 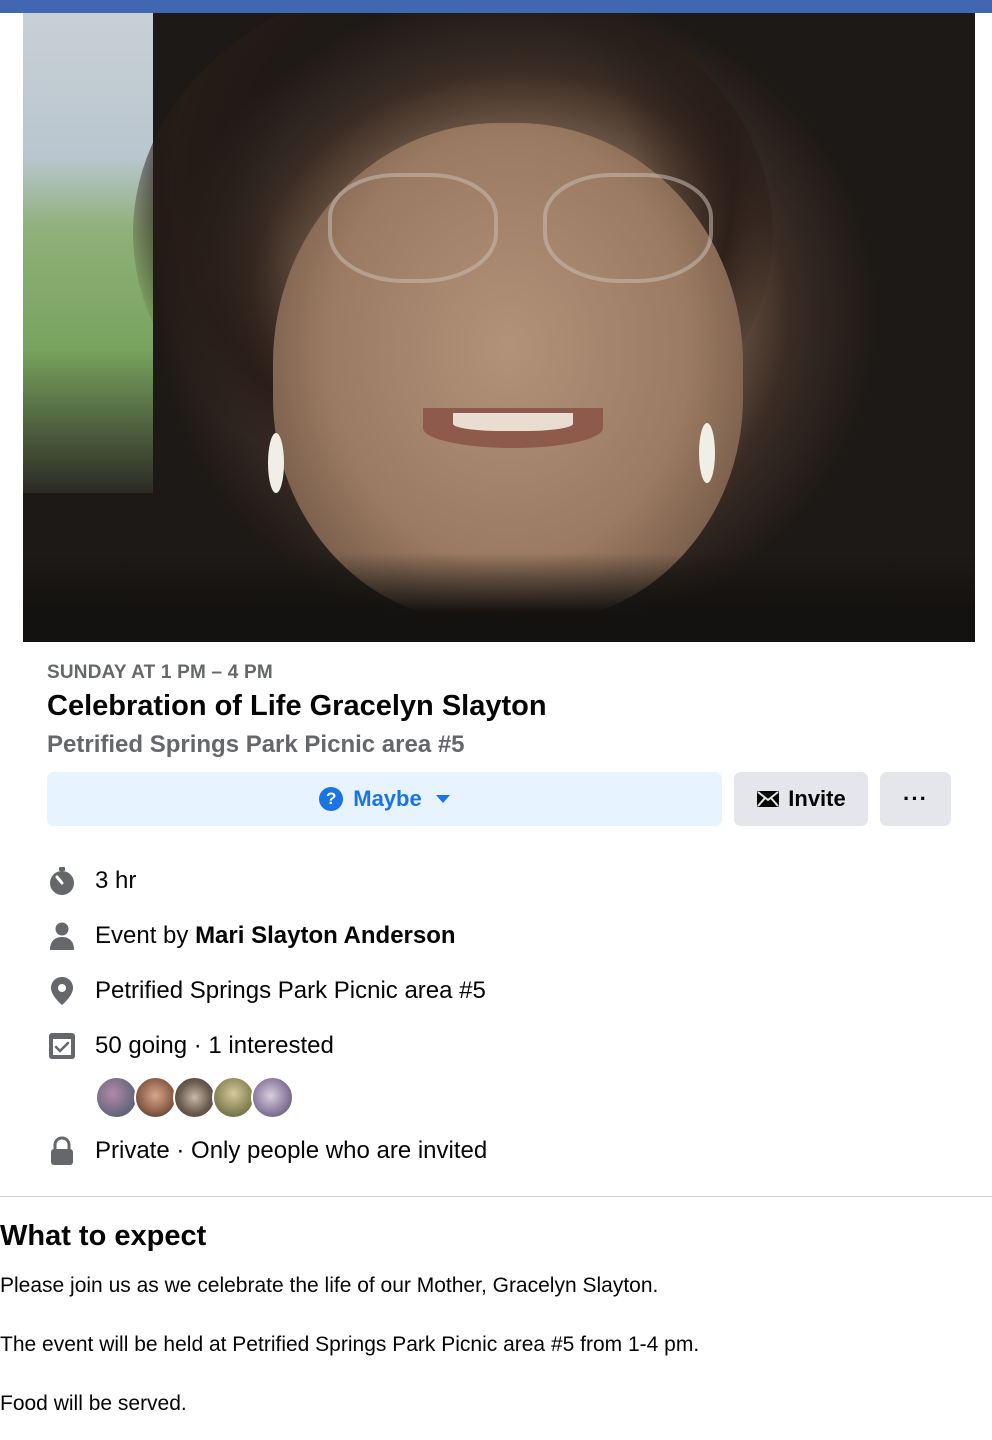 I want to click on cover-photo-glasses-right, so click(x=628, y=228).